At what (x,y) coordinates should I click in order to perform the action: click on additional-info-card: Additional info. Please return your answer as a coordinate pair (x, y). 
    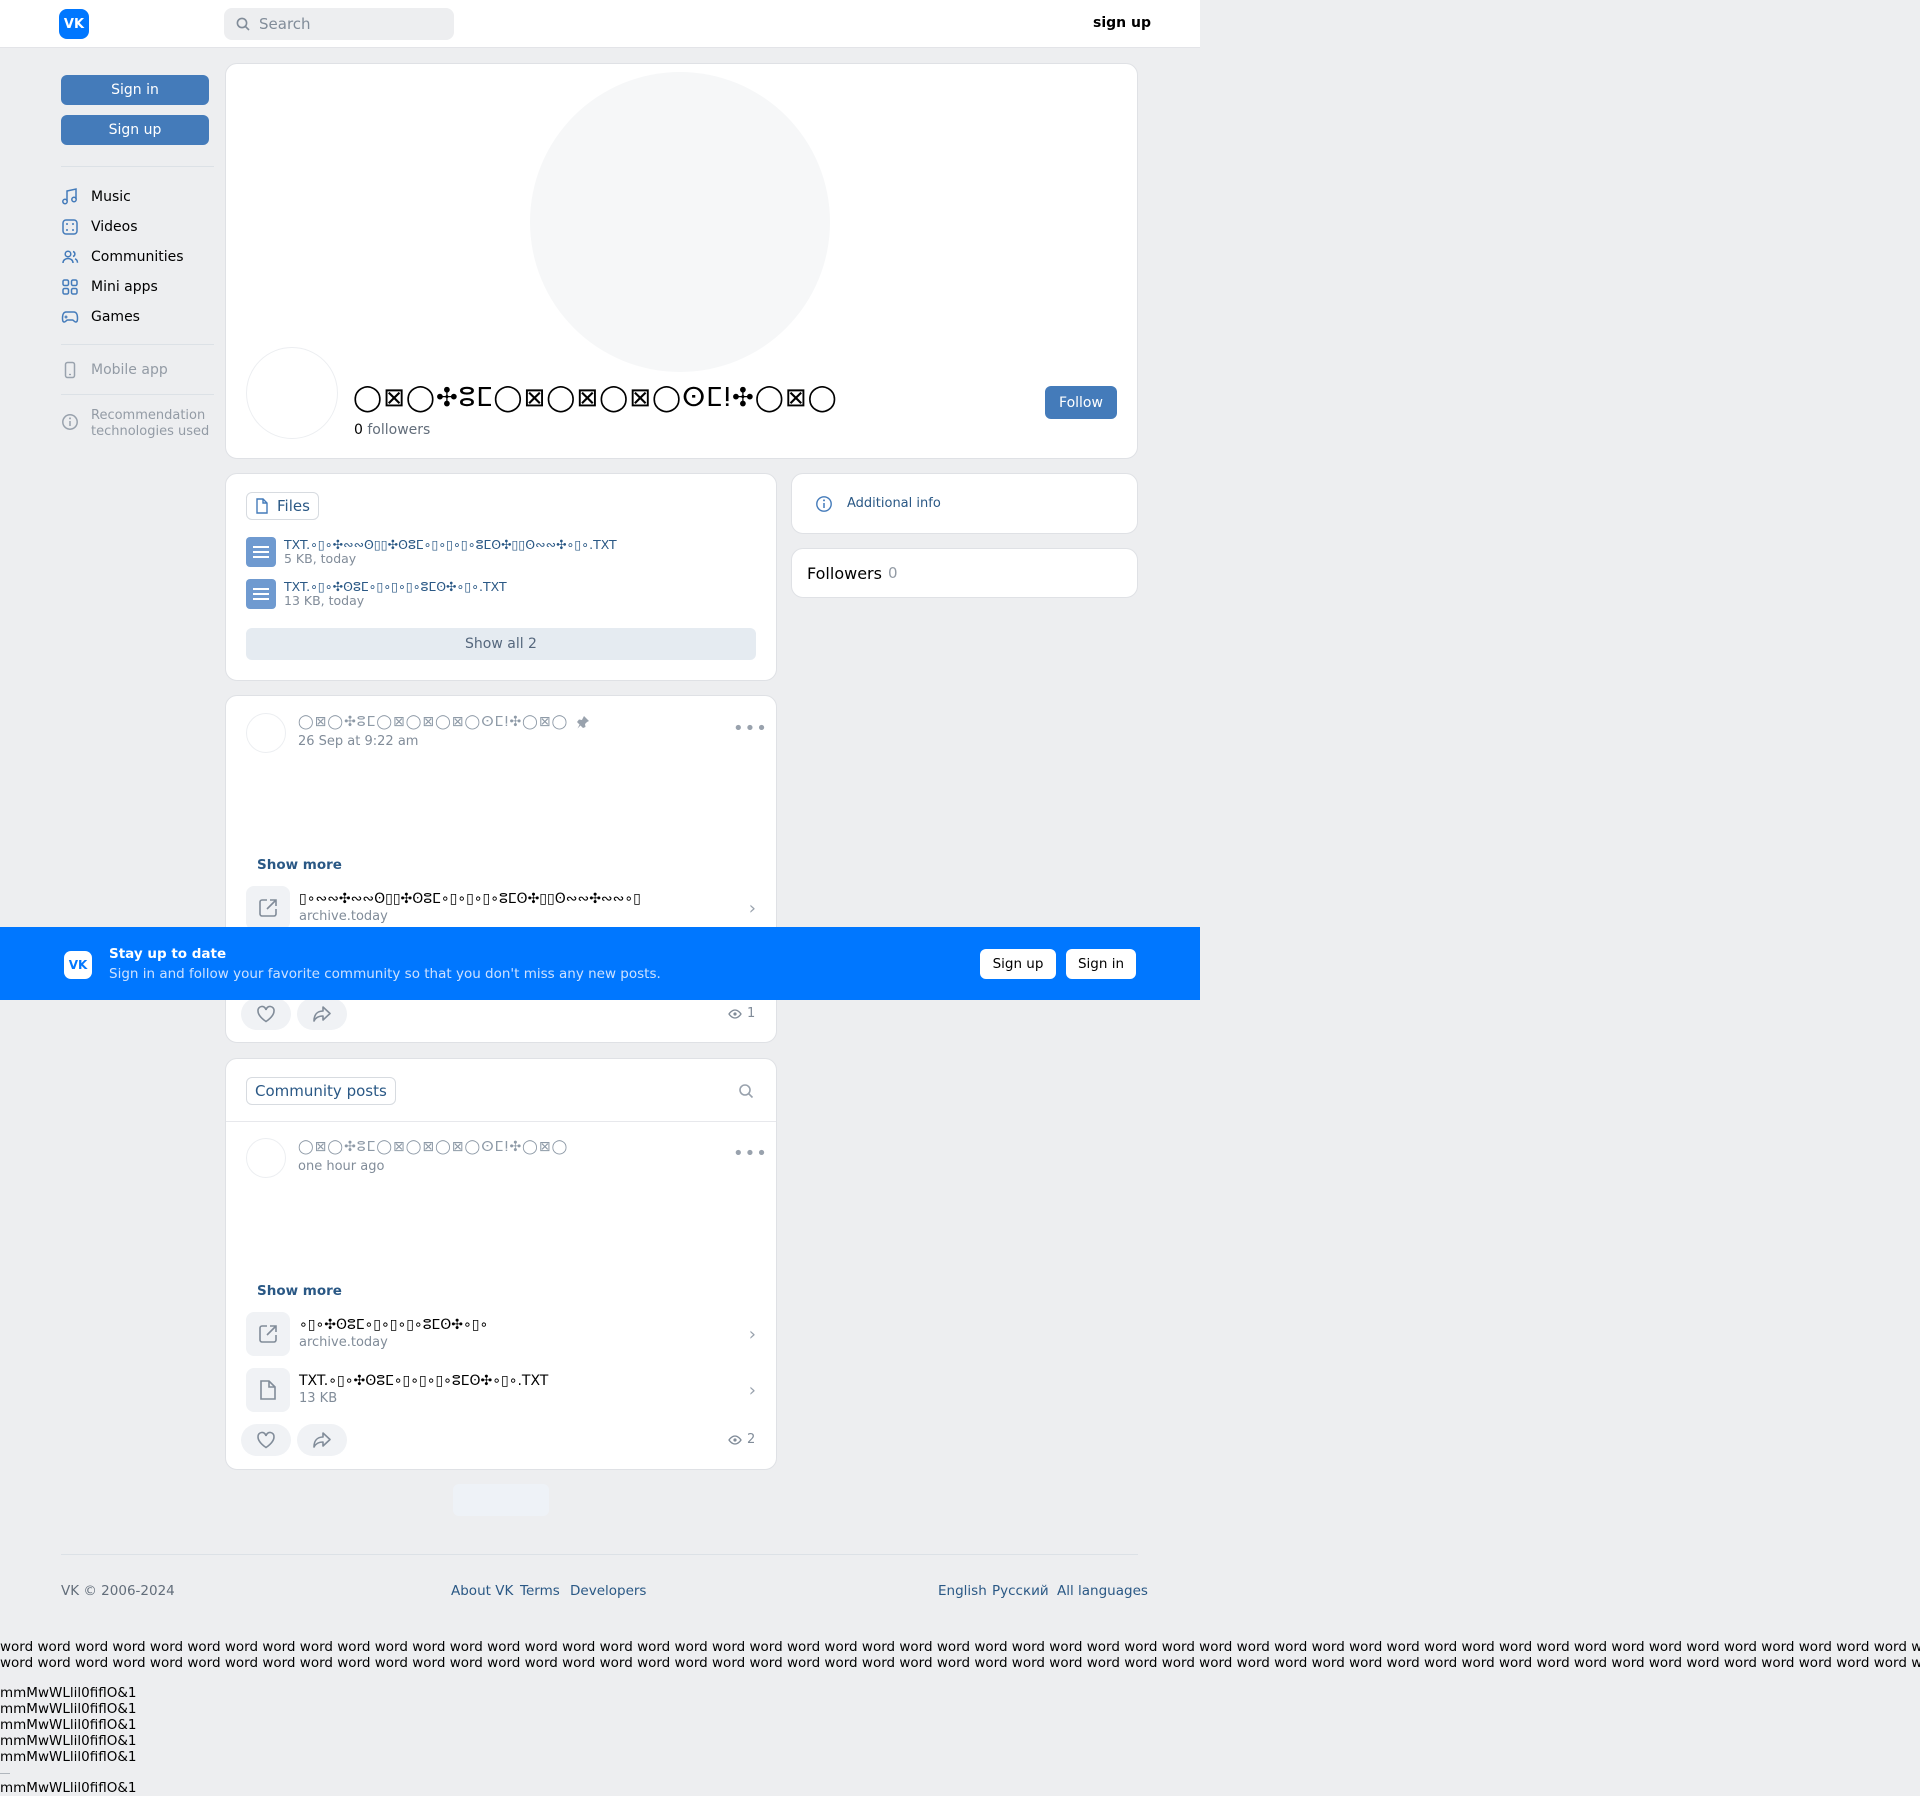
    Looking at the image, I should click on (964, 503).